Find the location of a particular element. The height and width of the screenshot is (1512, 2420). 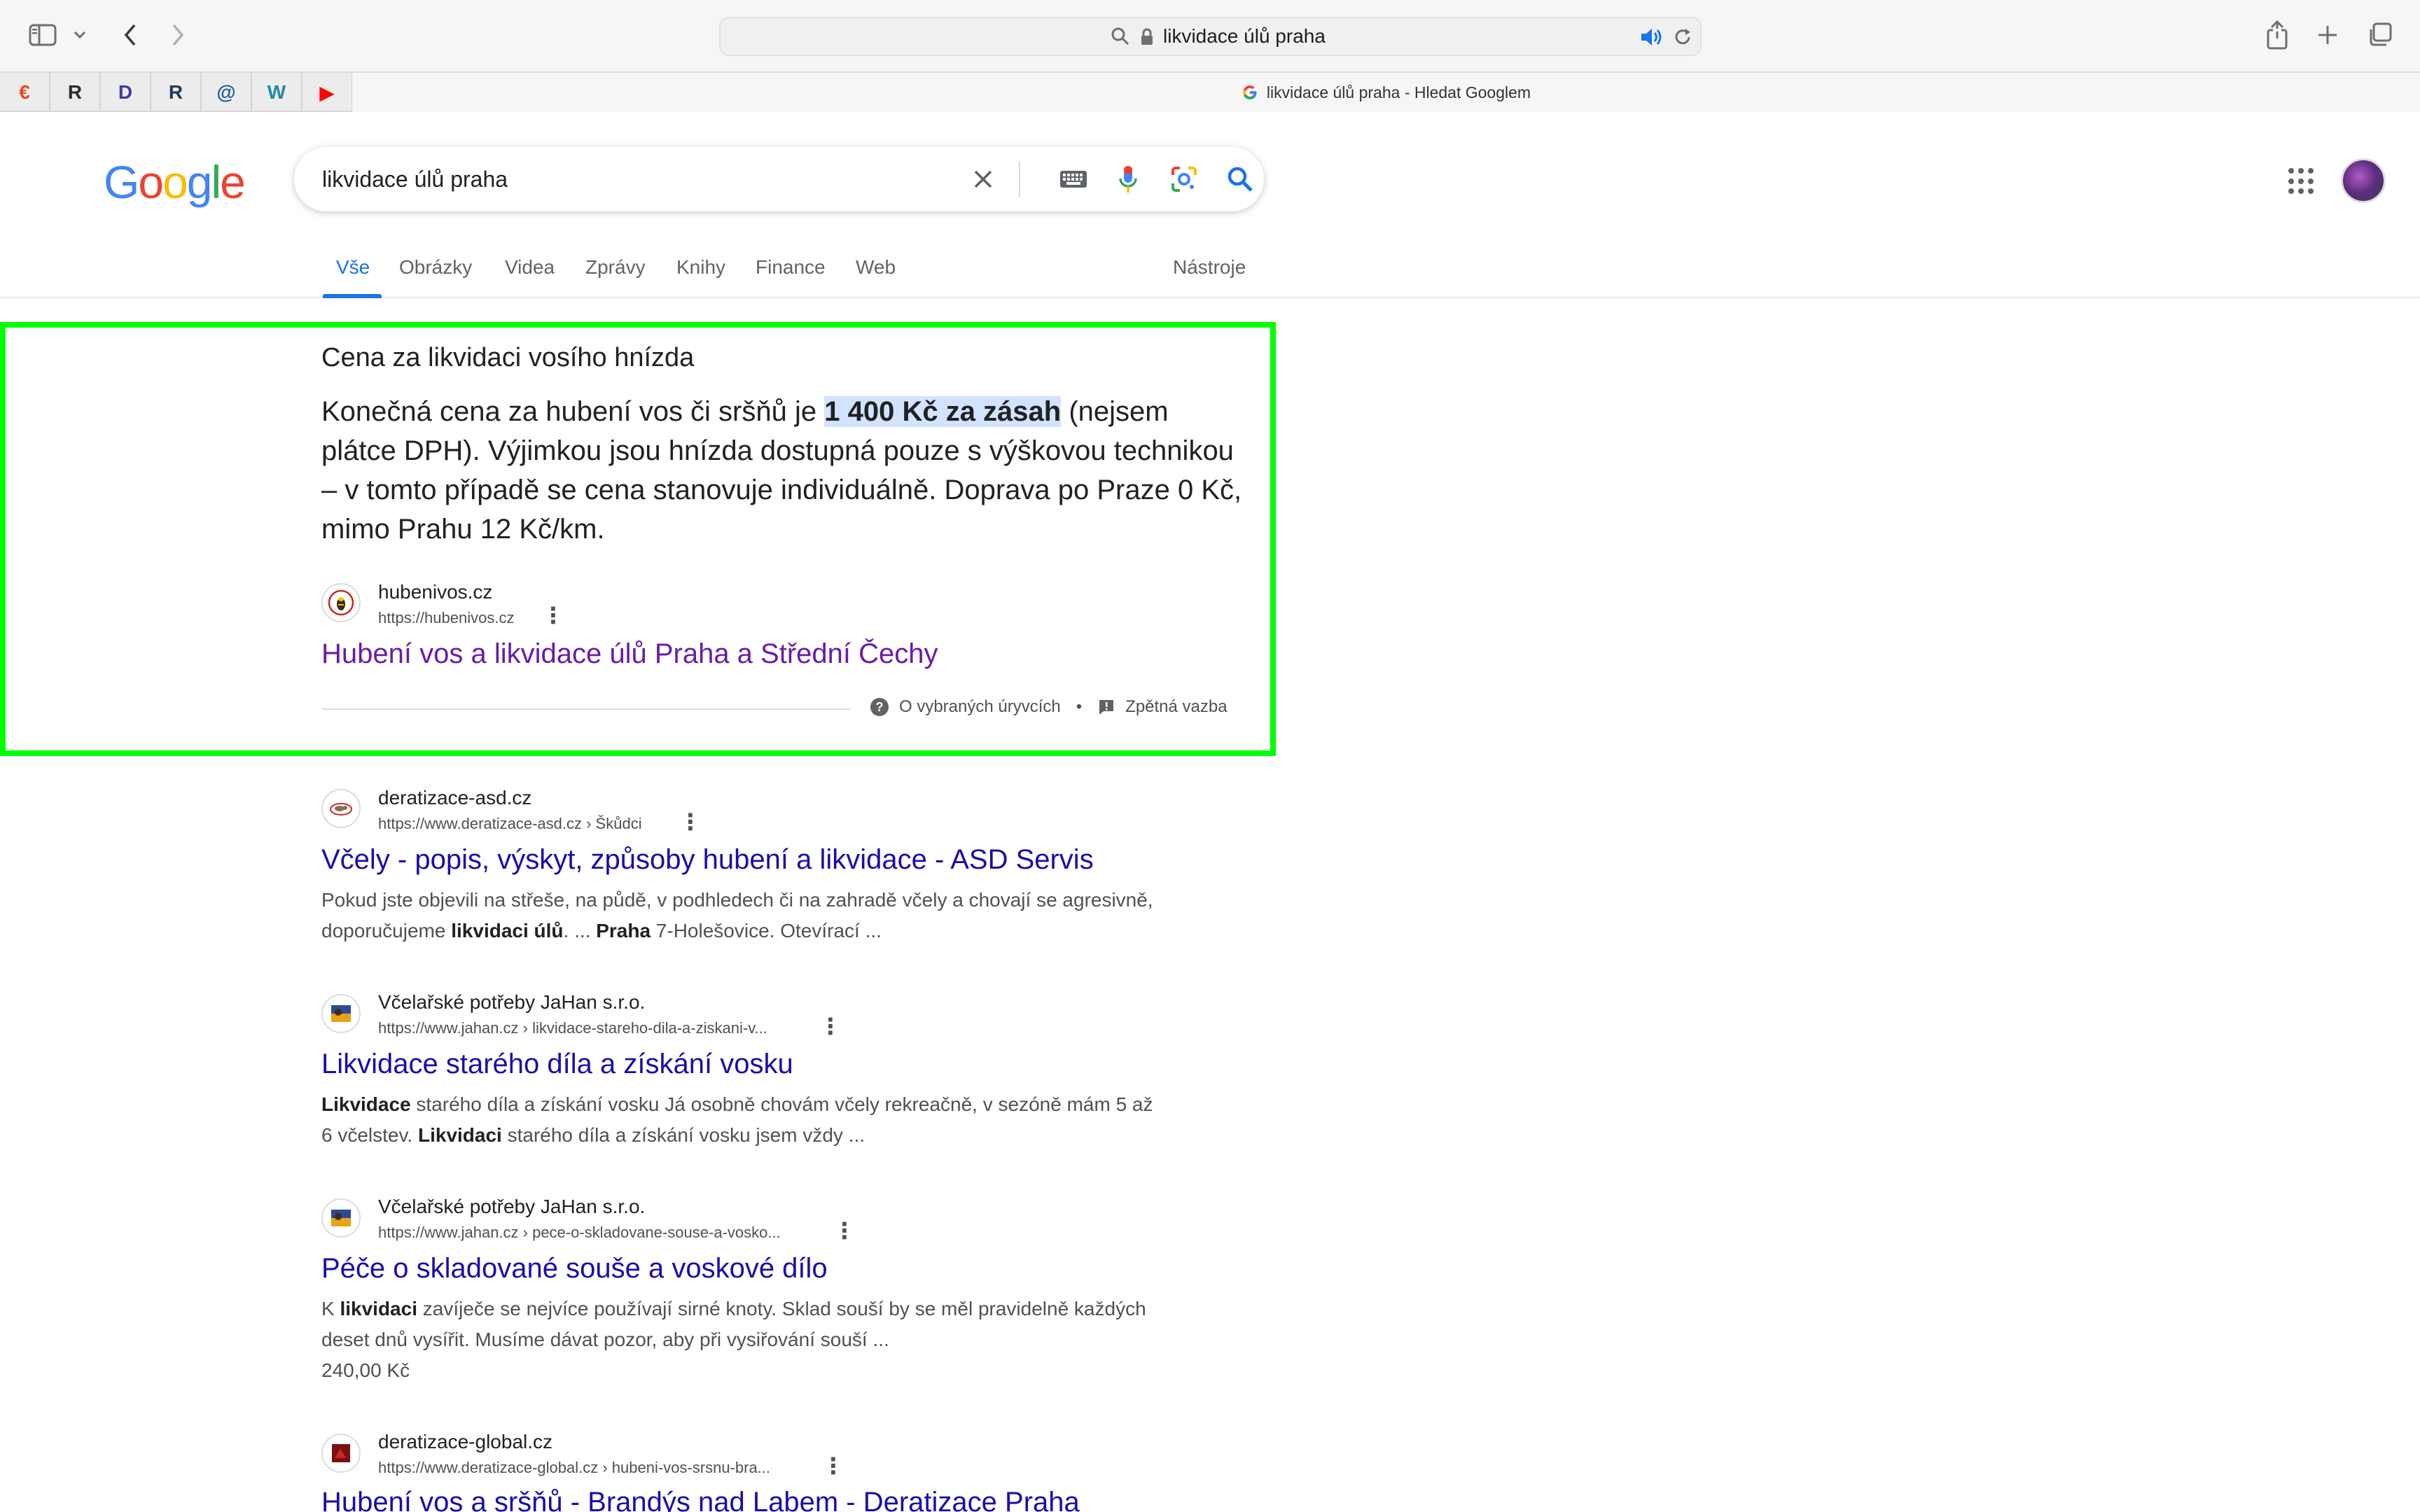

speaker-icon is located at coordinates (1651, 37).